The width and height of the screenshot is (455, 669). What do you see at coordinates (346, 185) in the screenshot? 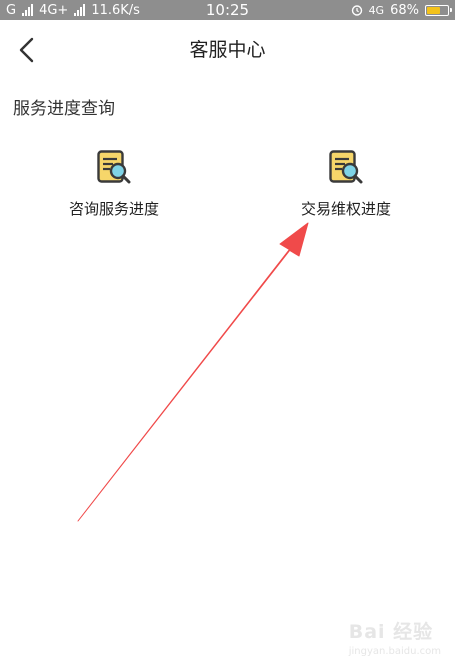
I see `transaction-rights-progress-entry: 交易维权进度` at bounding box center [346, 185].